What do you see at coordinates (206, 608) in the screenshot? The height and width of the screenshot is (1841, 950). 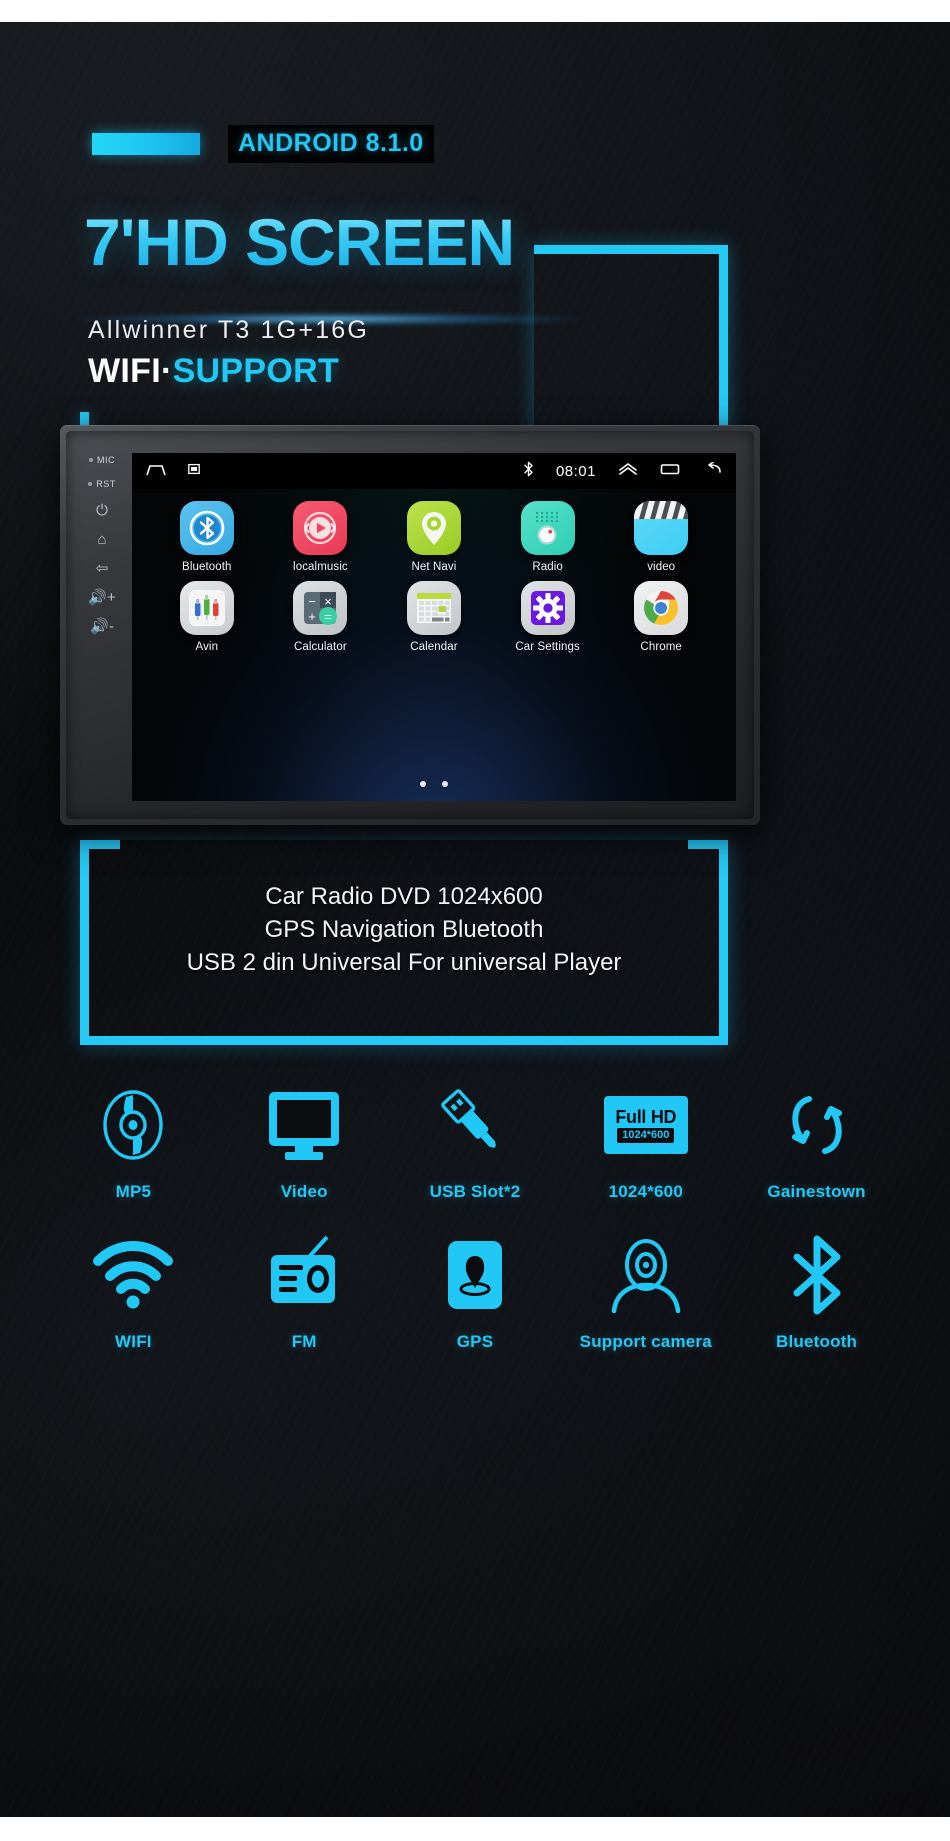 I see `rca-plugs-app-icon` at bounding box center [206, 608].